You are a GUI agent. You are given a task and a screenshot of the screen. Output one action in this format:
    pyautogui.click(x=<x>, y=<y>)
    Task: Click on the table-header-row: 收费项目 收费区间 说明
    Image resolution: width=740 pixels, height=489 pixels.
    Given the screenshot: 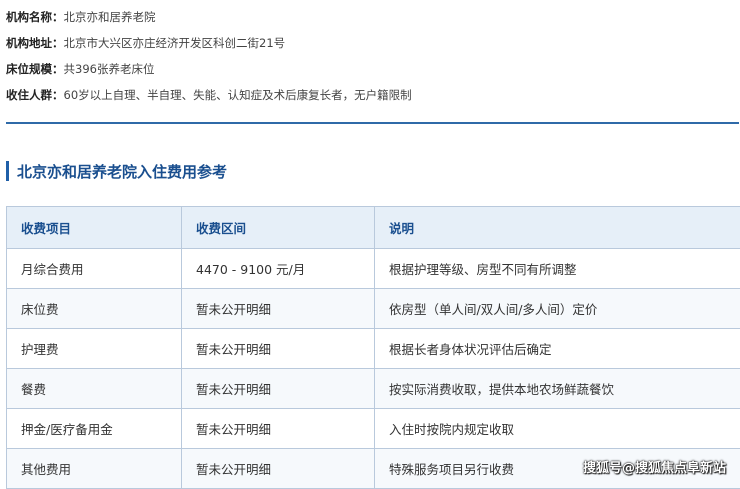 What is the action you would take?
    pyautogui.click(x=373, y=228)
    